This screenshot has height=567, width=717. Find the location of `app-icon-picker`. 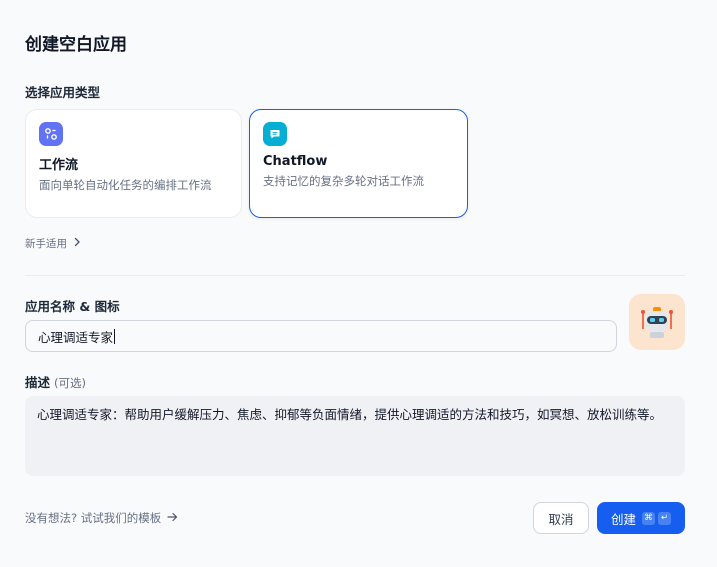

app-icon-picker is located at coordinates (657, 322).